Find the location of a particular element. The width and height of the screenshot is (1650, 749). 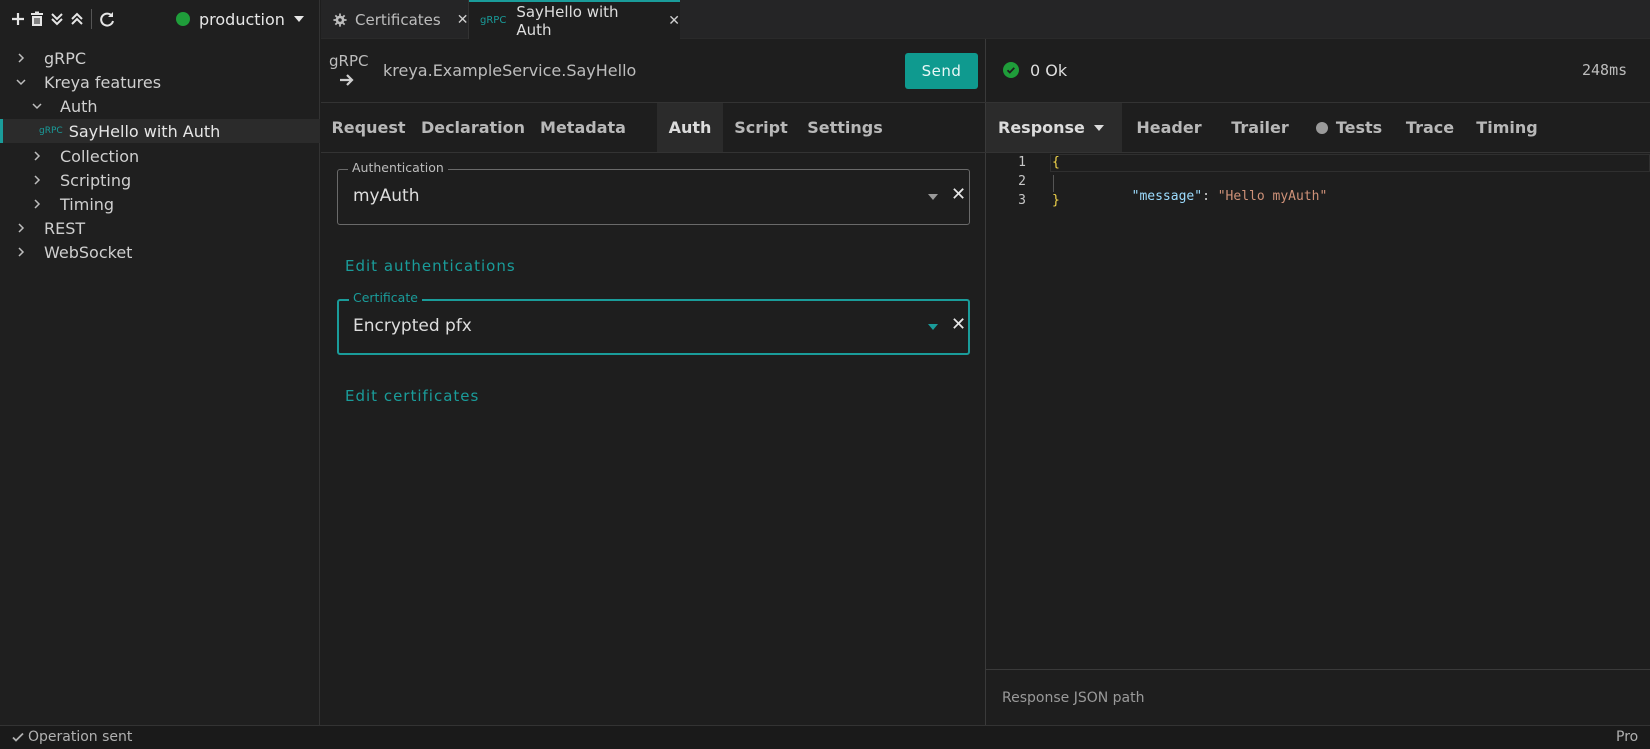

tab-trailer: Trailer is located at coordinates (1260, 127).